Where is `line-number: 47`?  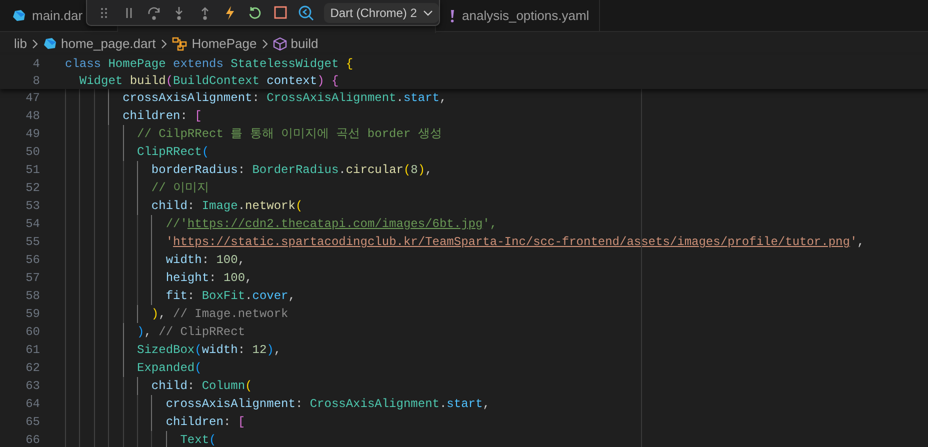
line-number: 47 is located at coordinates (33, 98).